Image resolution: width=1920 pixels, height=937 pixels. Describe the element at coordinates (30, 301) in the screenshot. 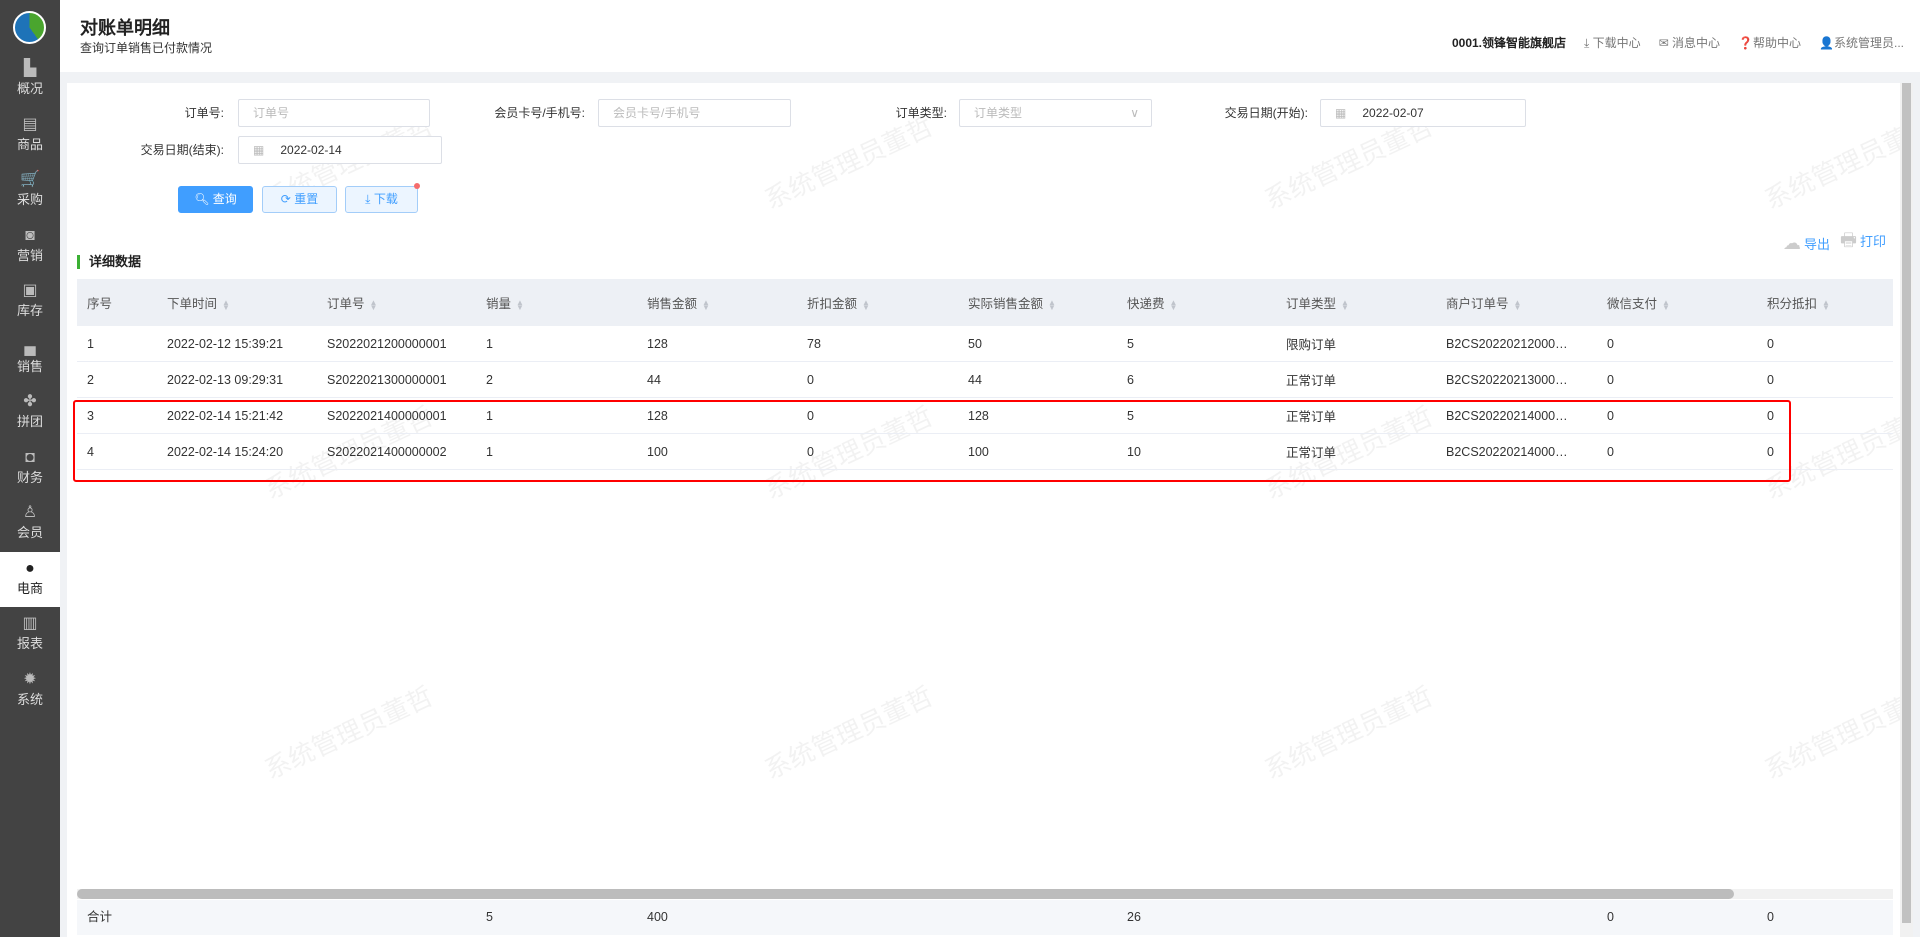

I see `sidebar-item: ▣ 库存` at that location.